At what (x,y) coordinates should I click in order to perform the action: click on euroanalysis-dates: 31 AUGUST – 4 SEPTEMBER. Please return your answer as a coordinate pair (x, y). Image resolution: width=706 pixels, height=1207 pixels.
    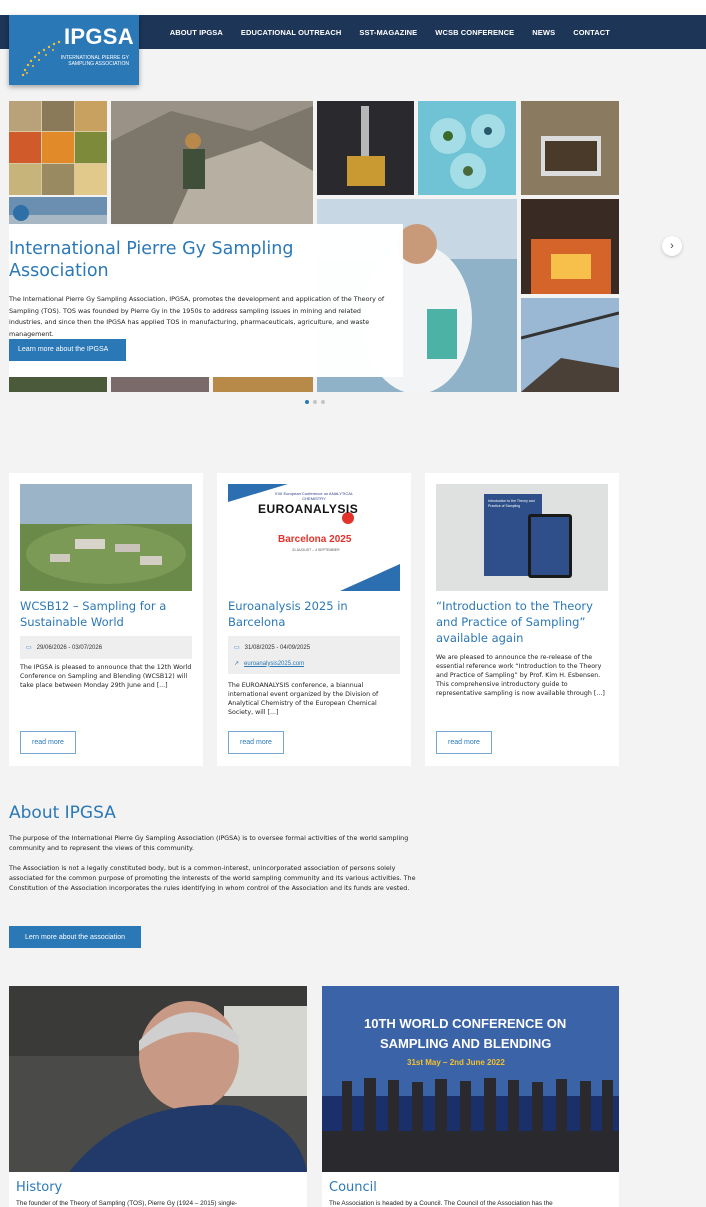
    Looking at the image, I should click on (316, 550).